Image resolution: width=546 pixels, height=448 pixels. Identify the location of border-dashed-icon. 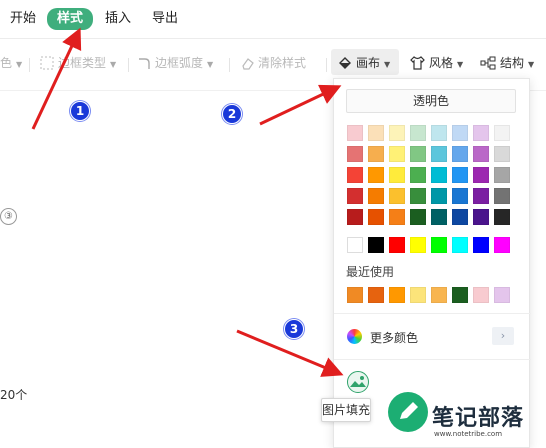
(47, 63).